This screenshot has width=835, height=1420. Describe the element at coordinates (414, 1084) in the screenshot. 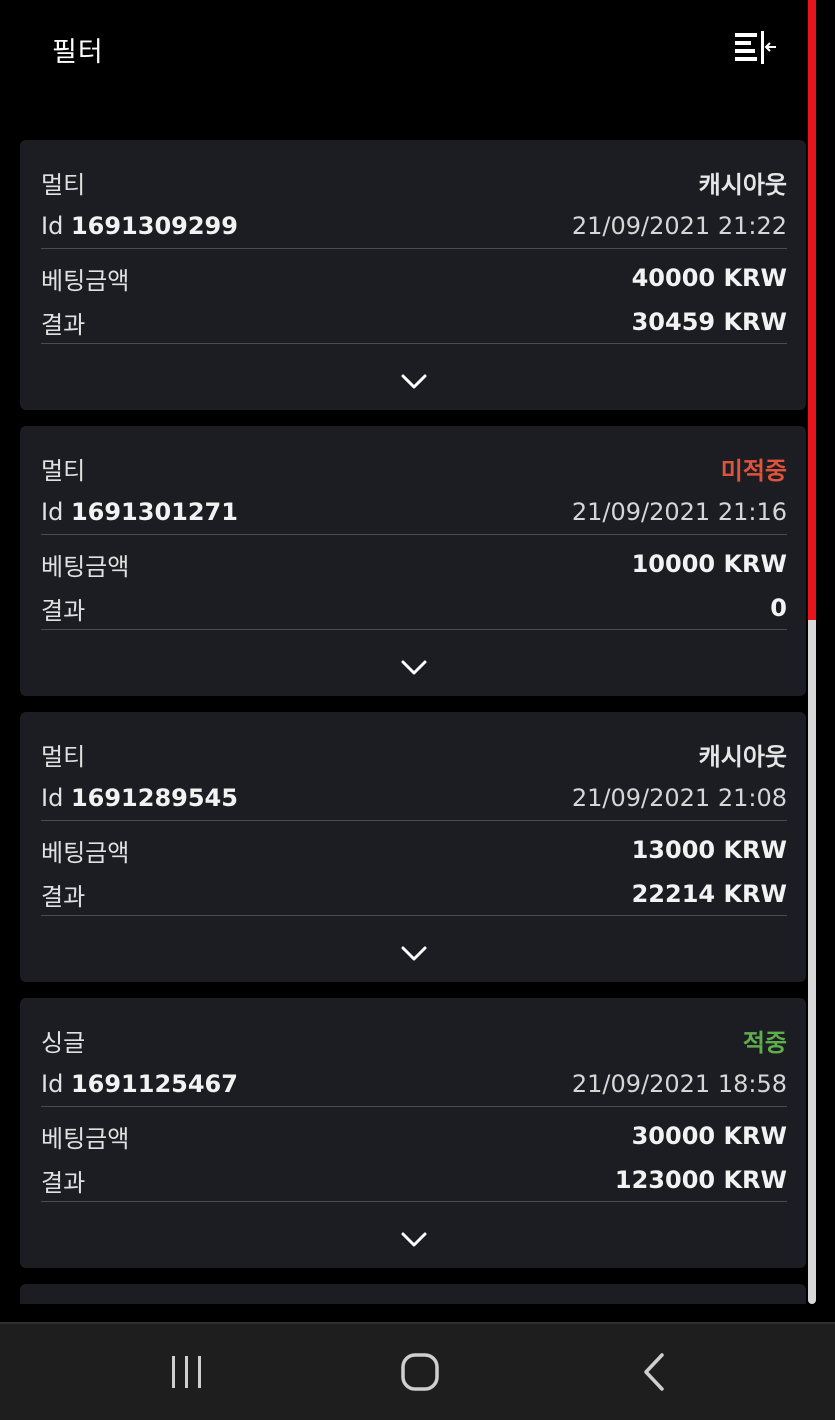

I see `bet-id-row: Id 1691125467 21/09/2021 18:58` at that location.